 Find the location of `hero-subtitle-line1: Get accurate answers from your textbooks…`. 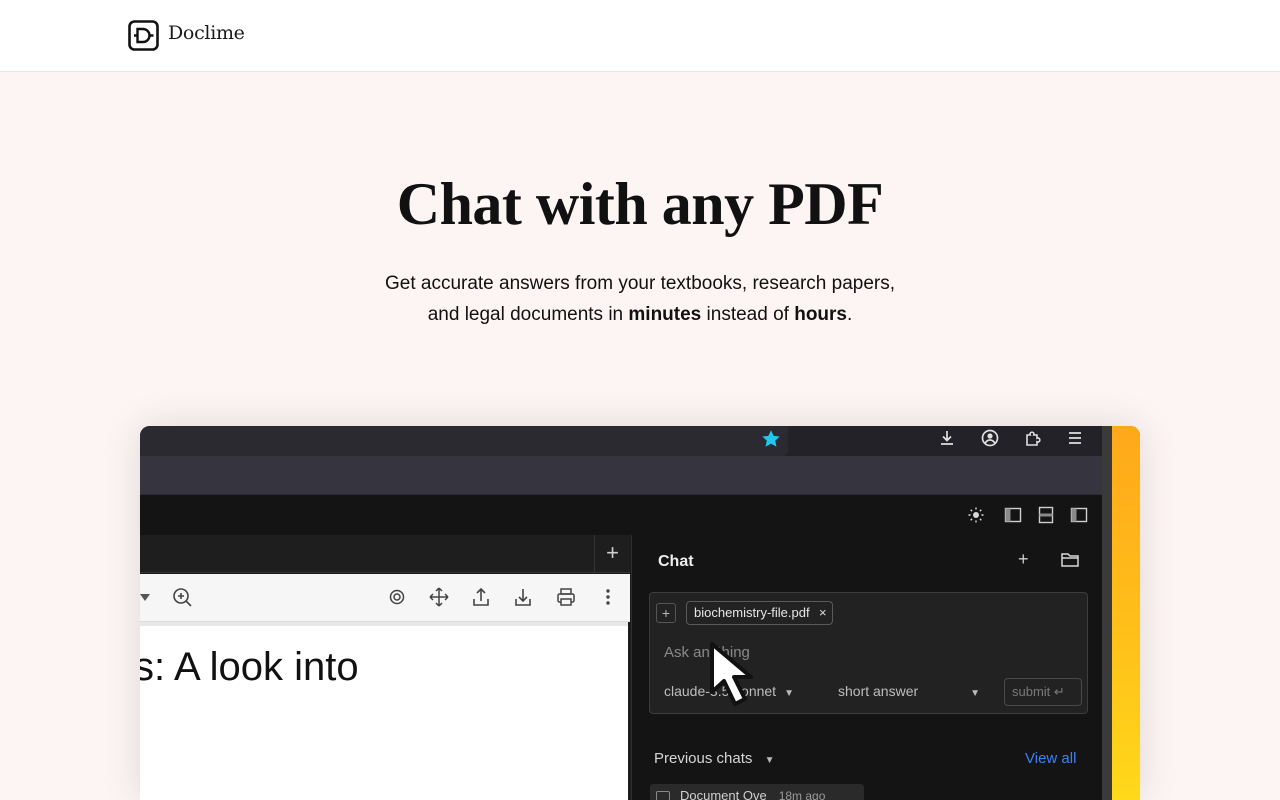

hero-subtitle-line1: Get accurate answers from your textbooks… is located at coordinates (640, 283).